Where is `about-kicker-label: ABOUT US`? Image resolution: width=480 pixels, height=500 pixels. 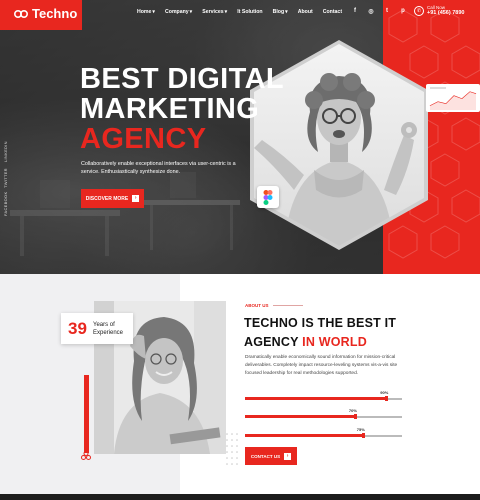 about-kicker-label: ABOUT US is located at coordinates (257, 305).